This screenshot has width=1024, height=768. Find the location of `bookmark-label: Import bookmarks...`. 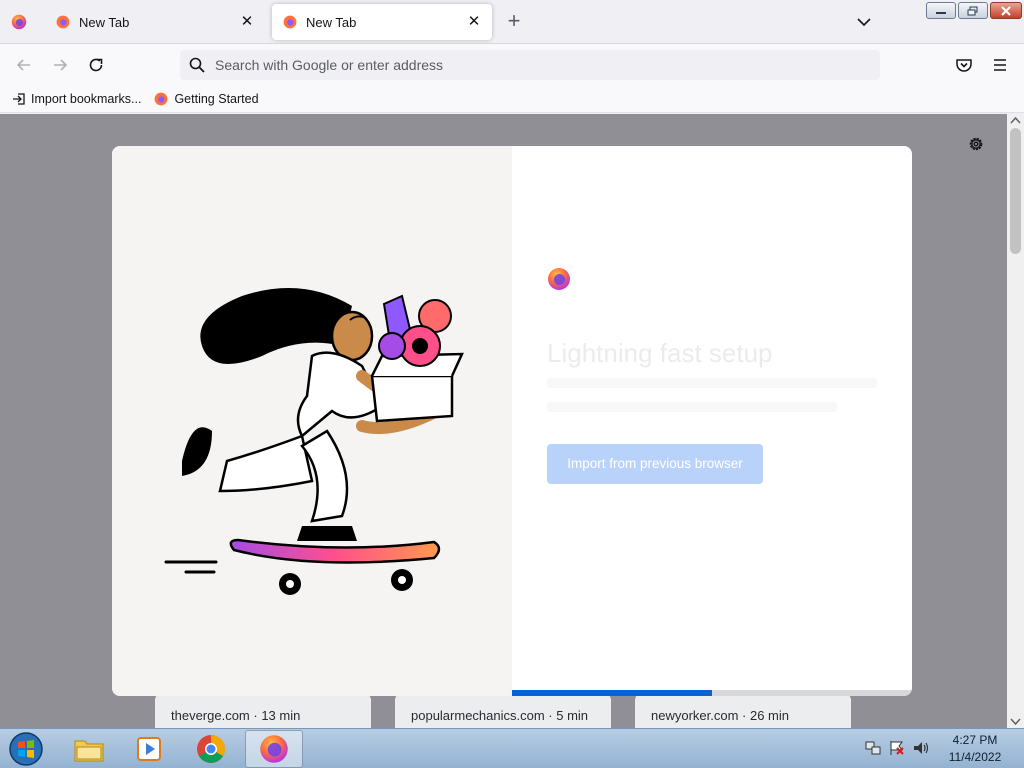

bookmark-label: Import bookmarks... is located at coordinates (86, 99).